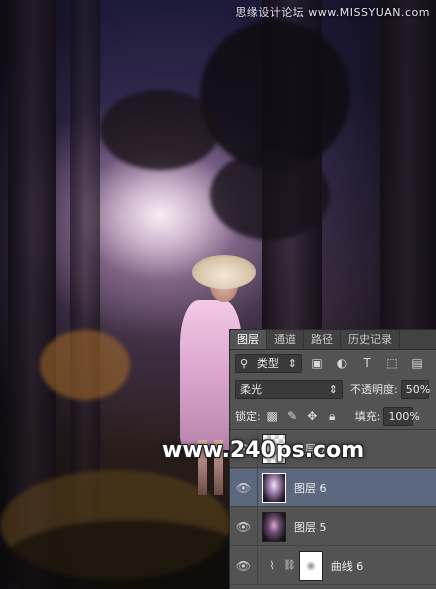  What do you see at coordinates (322, 339) in the screenshot?
I see `tab-paths: 路径` at bounding box center [322, 339].